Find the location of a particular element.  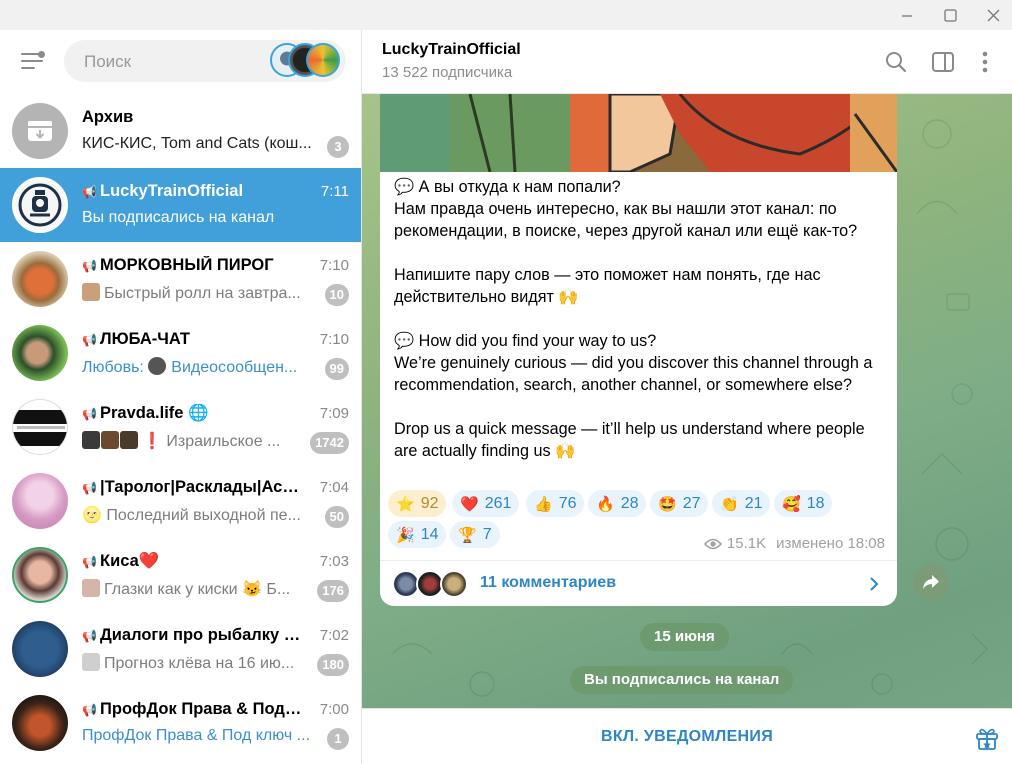

service-message: Вы подписались на канал is located at coordinates (682, 680).